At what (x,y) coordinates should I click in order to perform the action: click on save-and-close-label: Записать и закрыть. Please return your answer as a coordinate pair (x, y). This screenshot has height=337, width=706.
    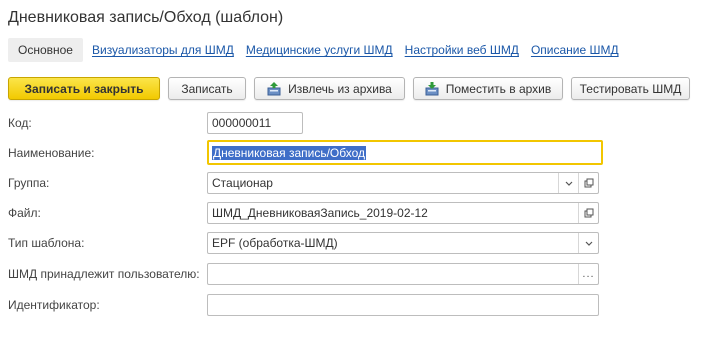
    Looking at the image, I should click on (84, 88).